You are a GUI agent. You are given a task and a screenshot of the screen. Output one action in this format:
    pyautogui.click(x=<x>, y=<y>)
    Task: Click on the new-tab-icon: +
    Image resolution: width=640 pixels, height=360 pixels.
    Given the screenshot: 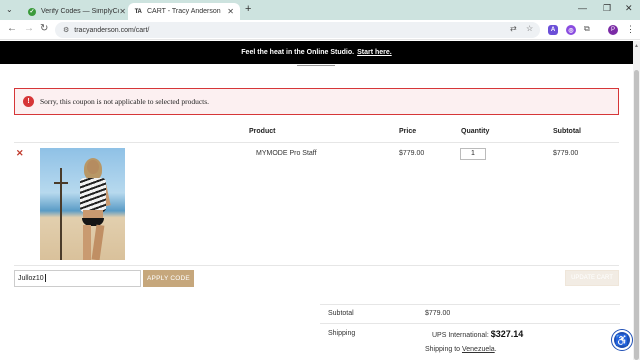 What is the action you would take?
    pyautogui.click(x=248, y=9)
    